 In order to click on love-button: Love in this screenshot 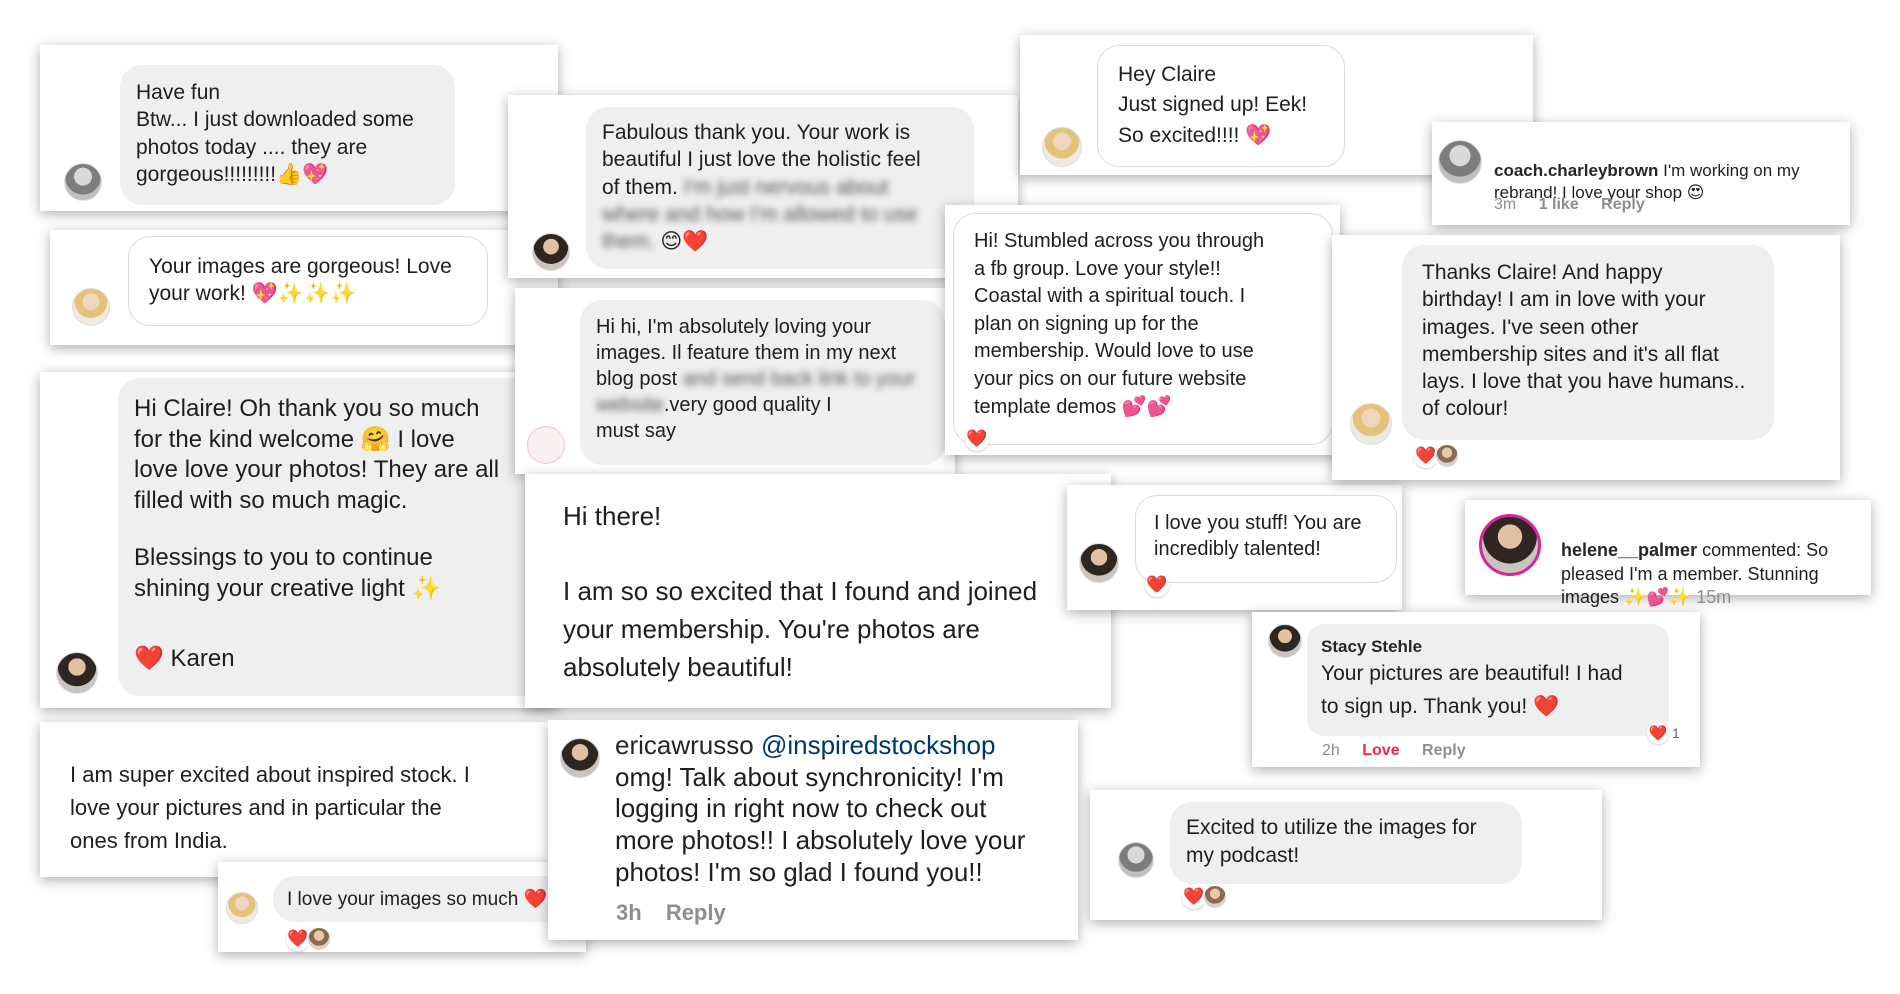, I will do `click(1380, 750)`.